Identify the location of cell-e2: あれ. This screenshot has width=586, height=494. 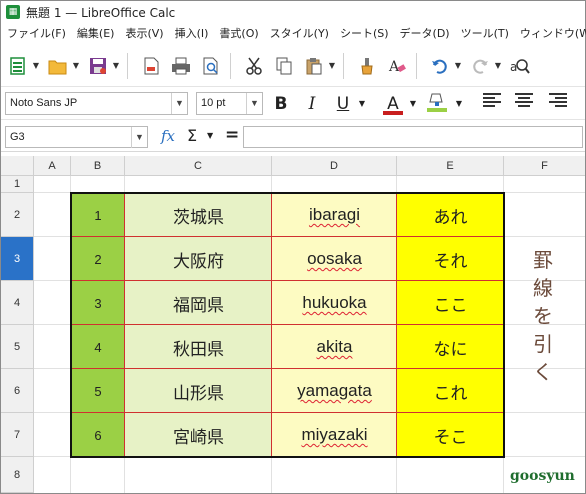
(450, 215).